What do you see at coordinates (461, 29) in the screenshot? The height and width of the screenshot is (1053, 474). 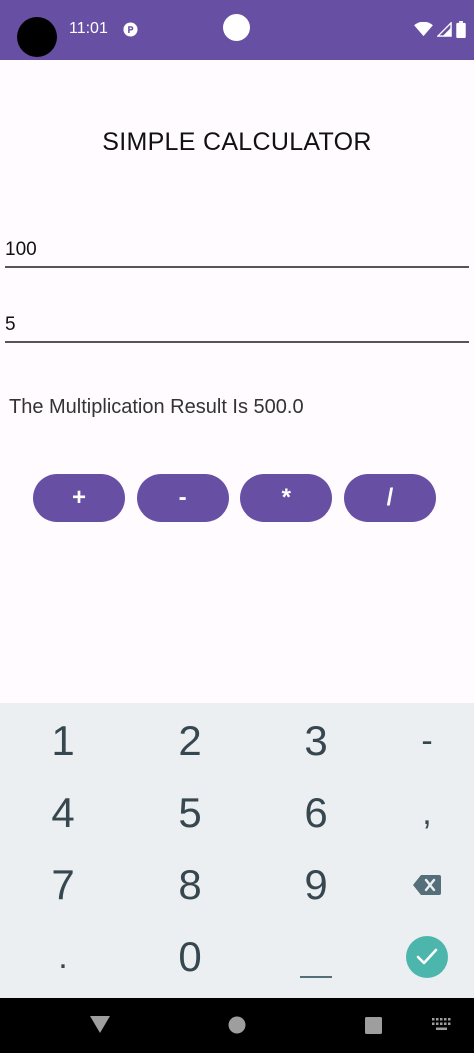 I see `battery-icon` at bounding box center [461, 29].